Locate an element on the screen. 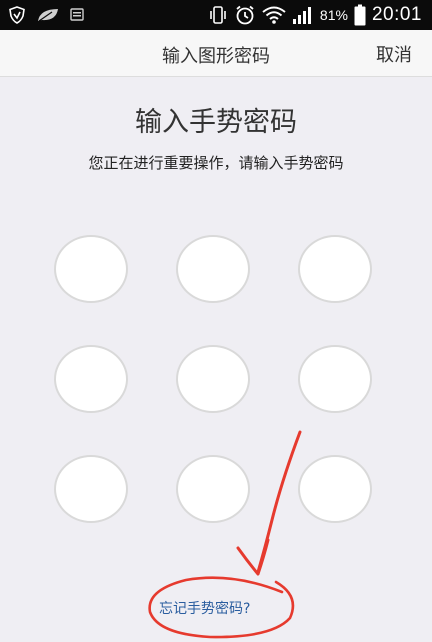 Image resolution: width=432 pixels, height=642 pixels. leaf-notification-icon is located at coordinates (48, 15).